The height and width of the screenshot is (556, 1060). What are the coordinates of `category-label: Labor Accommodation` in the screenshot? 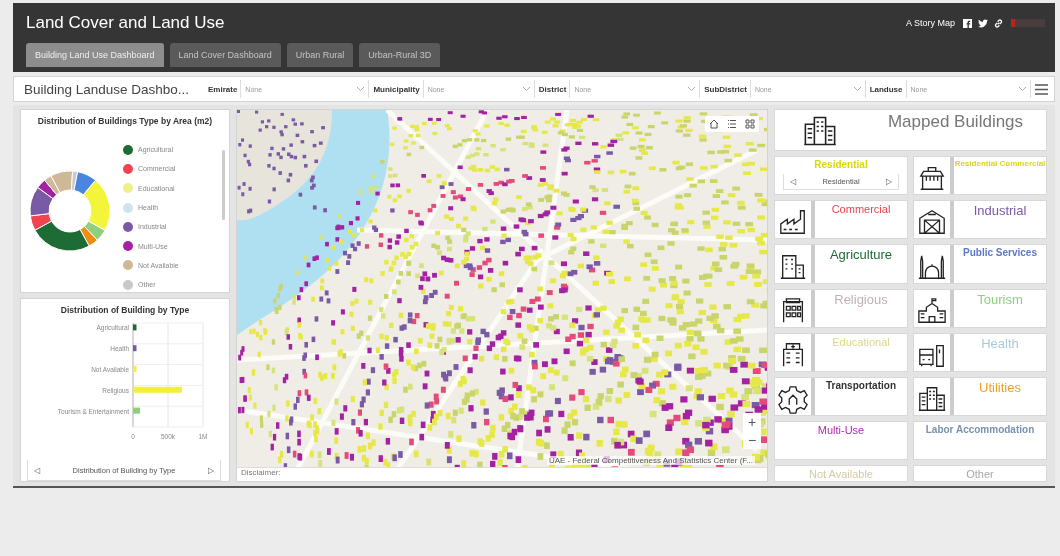 It's located at (980, 430).